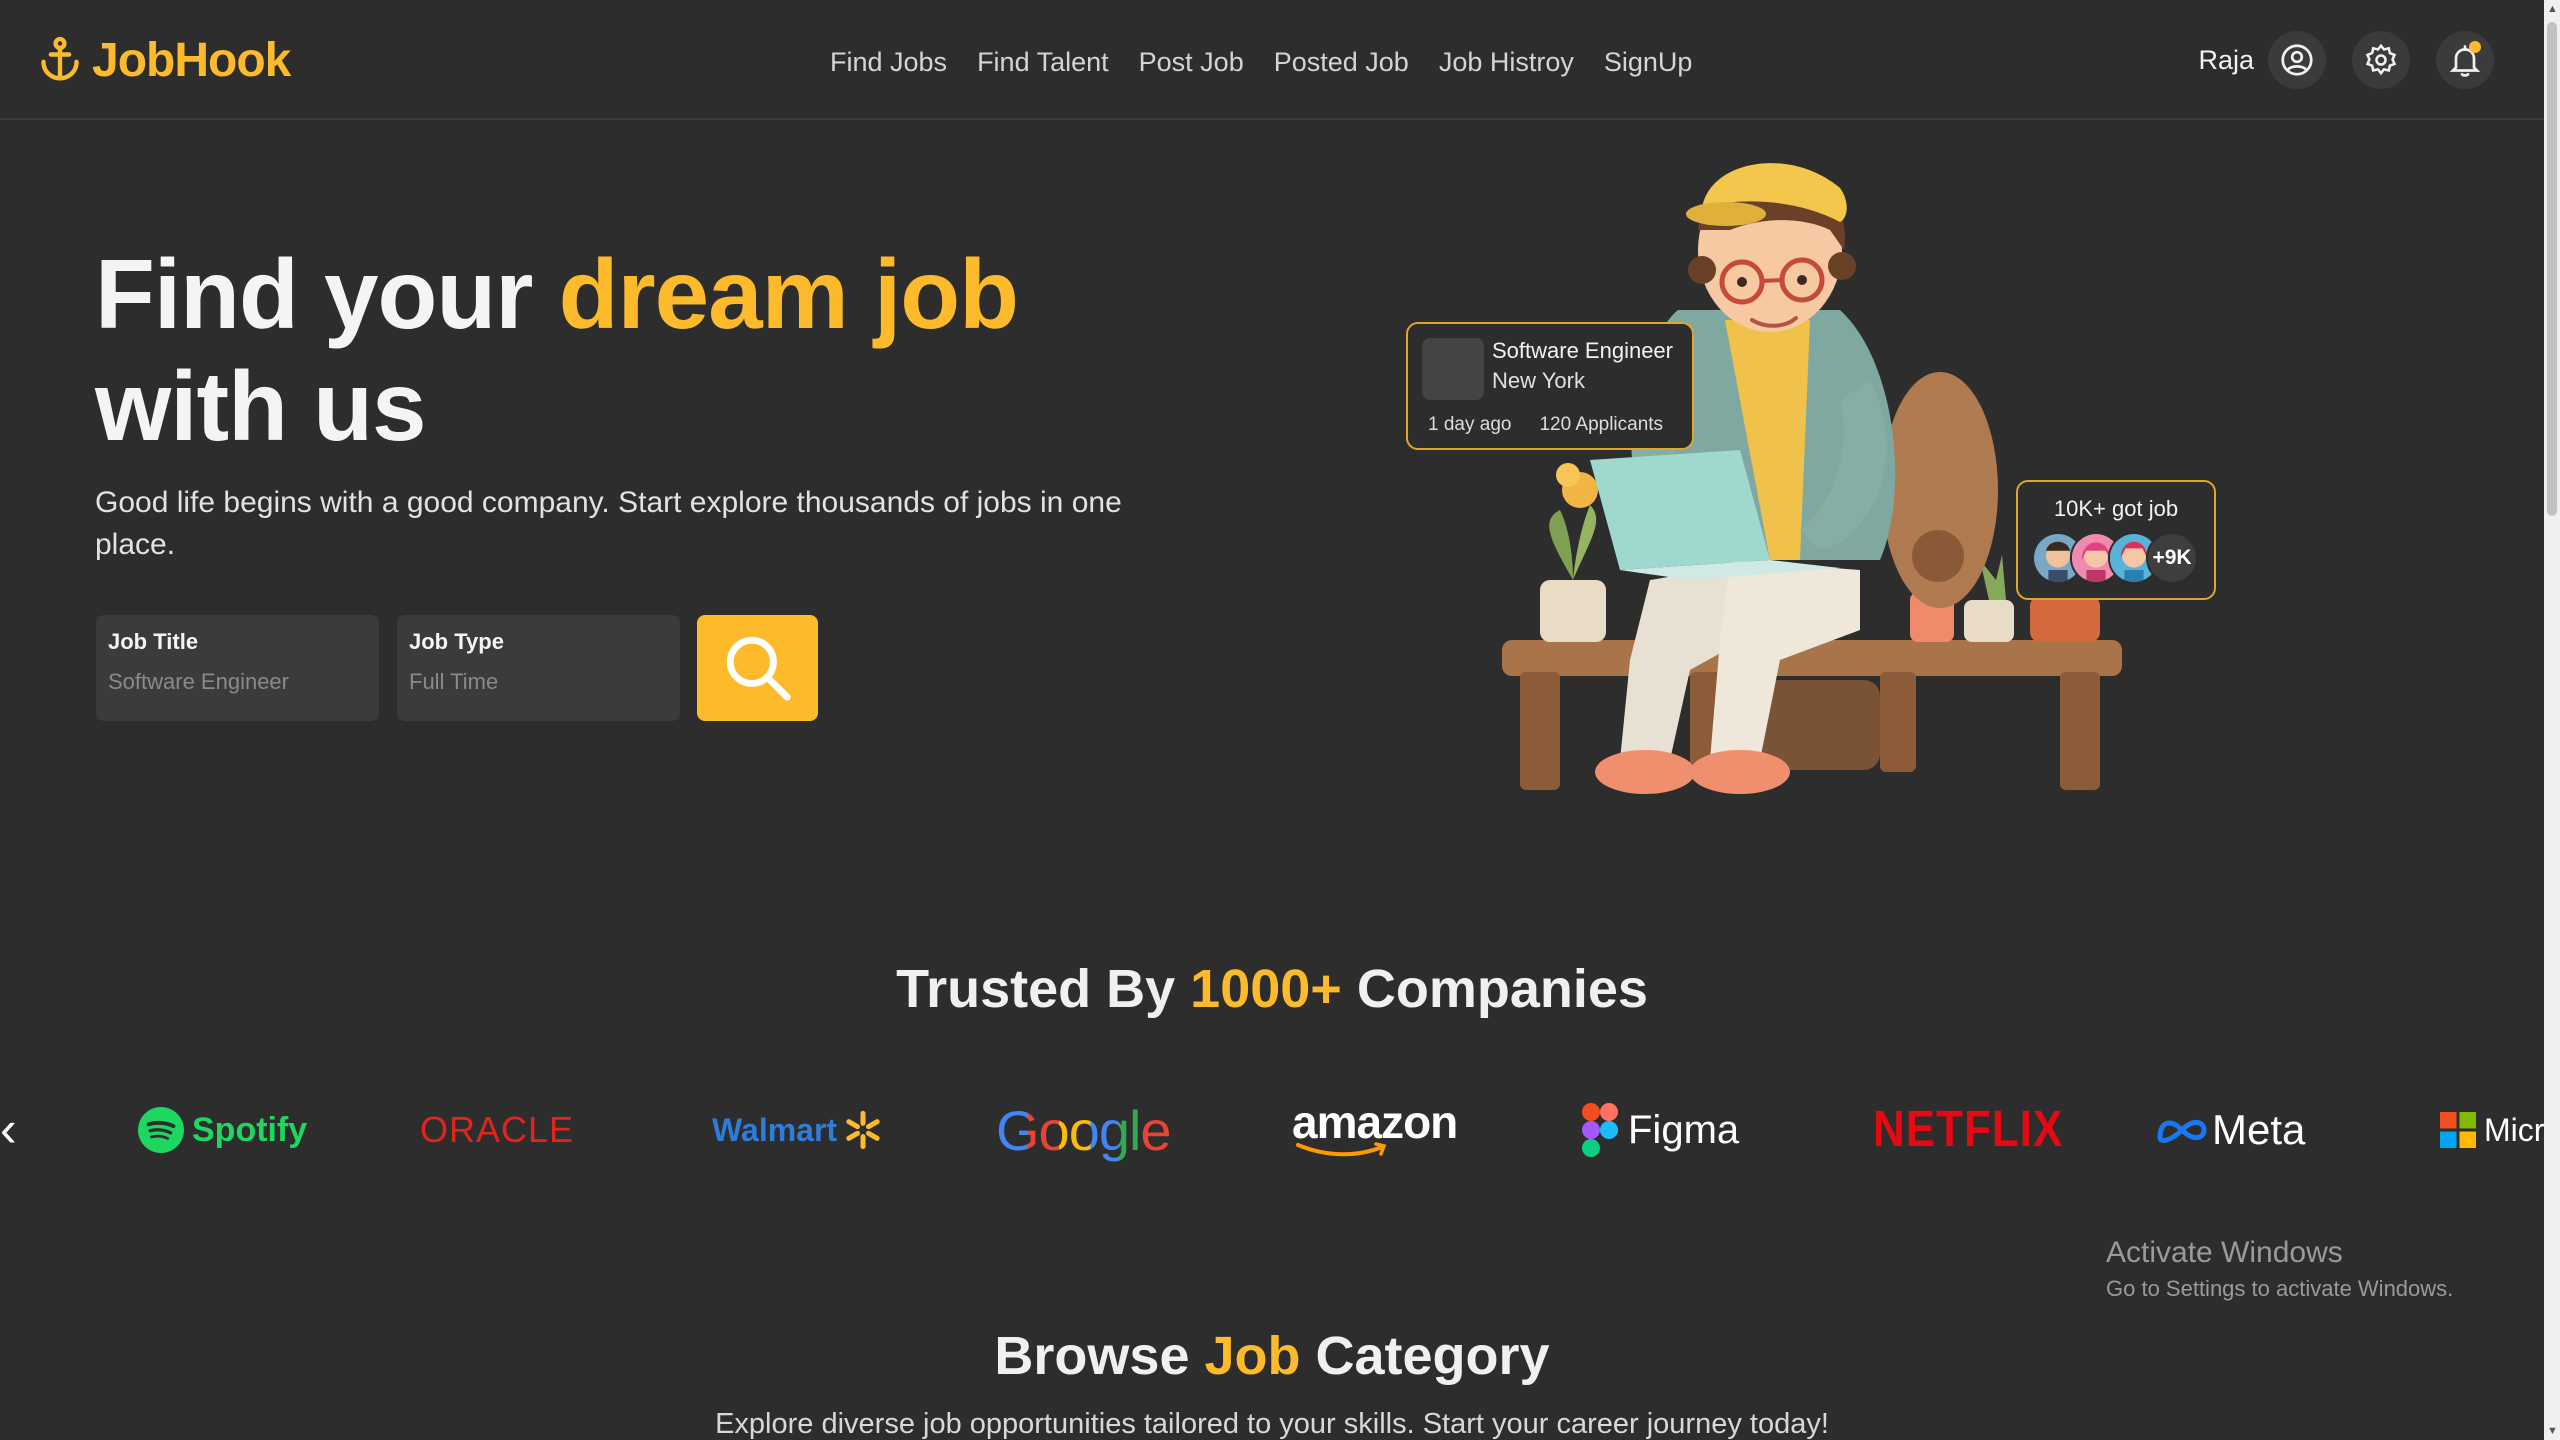 This screenshot has width=2560, height=1440. Describe the element at coordinates (1266, 989) in the screenshot. I see `trusted-title-accent: 1000+` at that location.